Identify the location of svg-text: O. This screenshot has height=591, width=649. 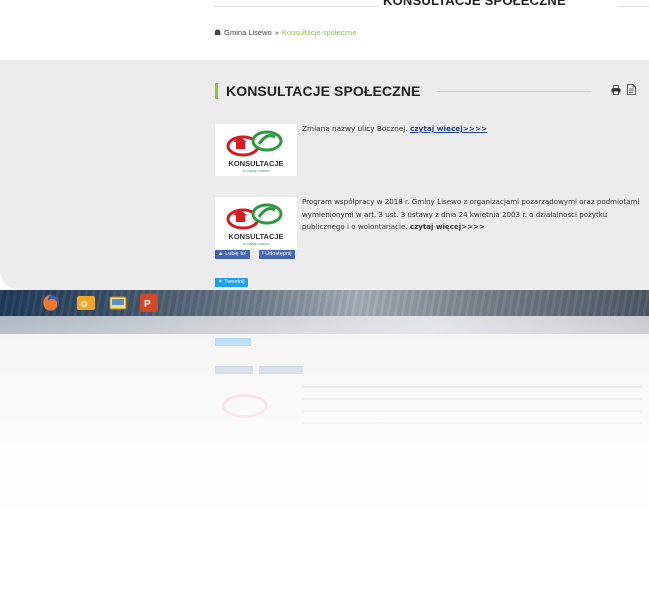
(84, 304).